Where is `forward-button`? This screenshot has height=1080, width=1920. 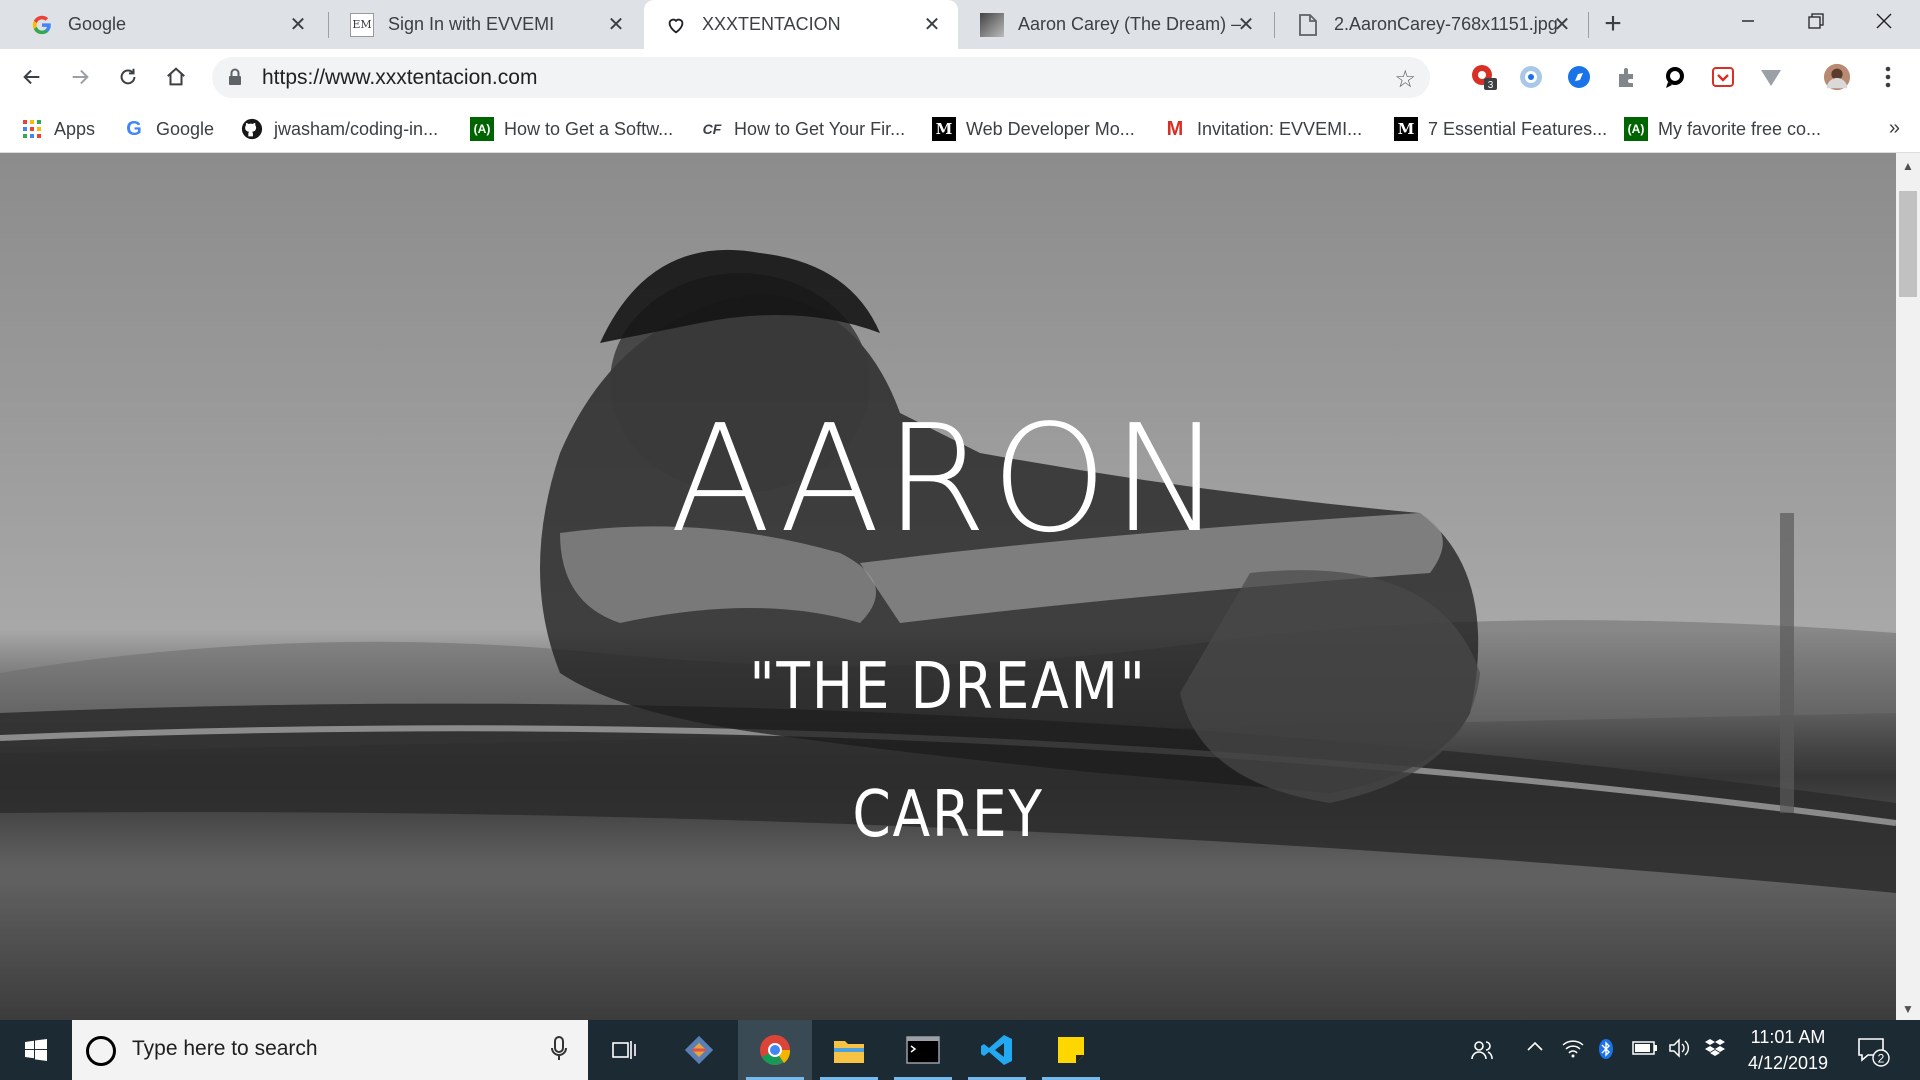
forward-button is located at coordinates (80, 77).